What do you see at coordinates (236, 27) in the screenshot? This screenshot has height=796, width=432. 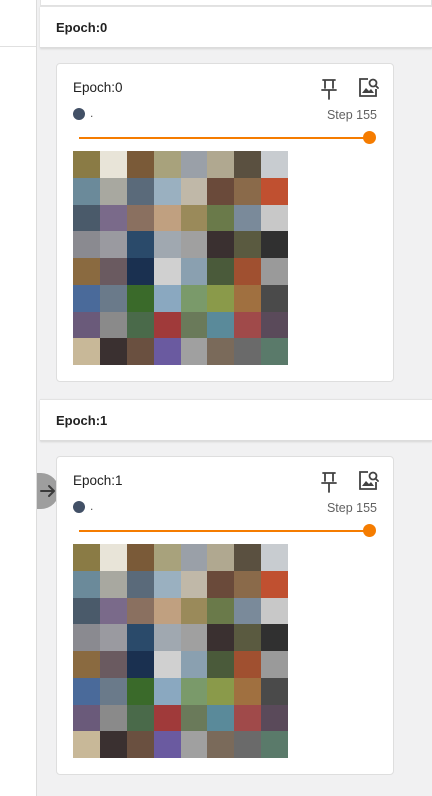 I see `group-header-epoch-0: Epoch:0` at bounding box center [236, 27].